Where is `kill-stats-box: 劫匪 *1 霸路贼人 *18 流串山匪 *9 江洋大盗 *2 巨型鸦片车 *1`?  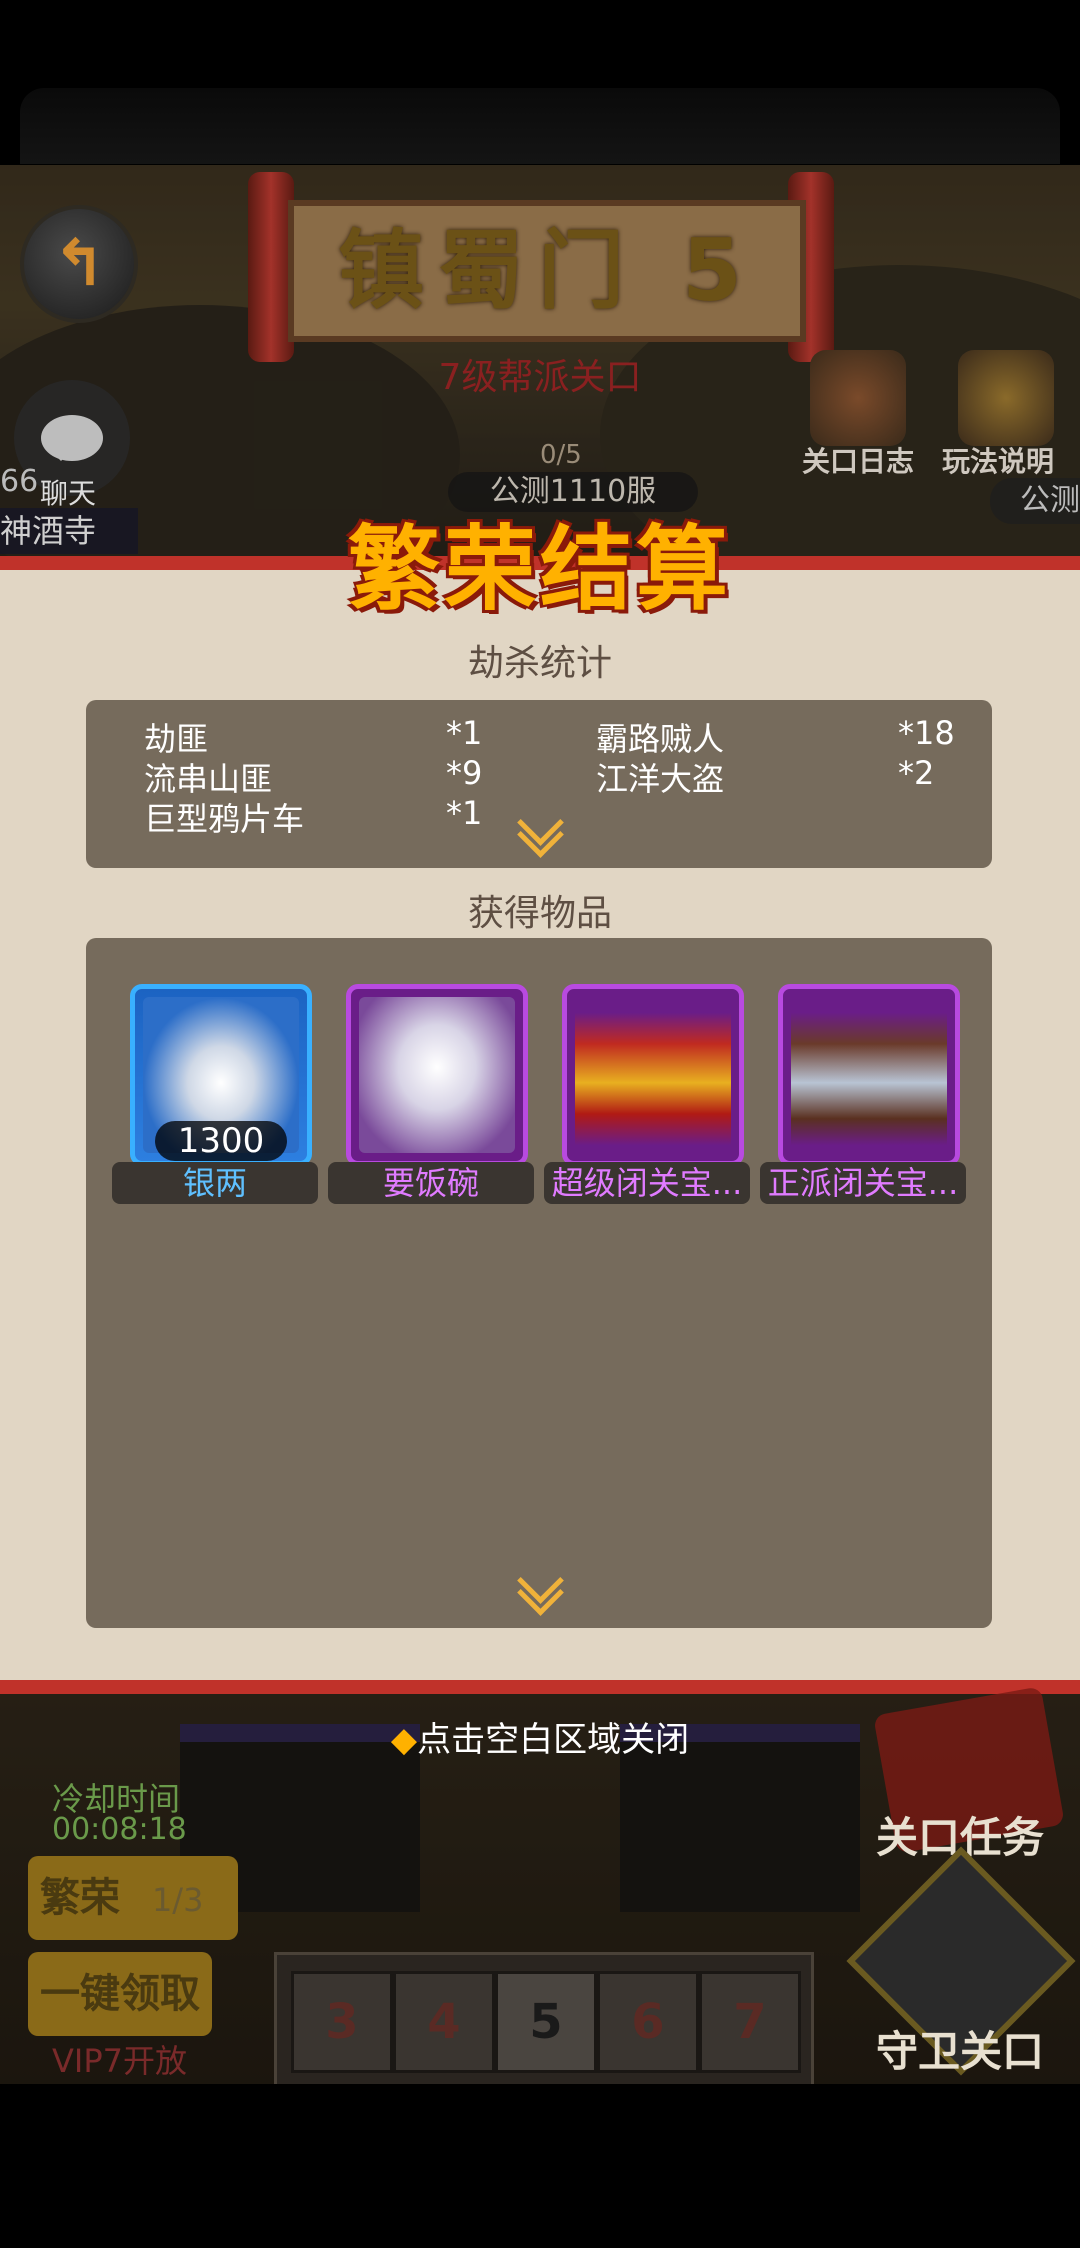
kill-stats-box: 劫匪 *1 霸路贼人 *18 流串山匪 *9 江洋大盗 *2 巨型鸦片车 *1 is located at coordinates (539, 784).